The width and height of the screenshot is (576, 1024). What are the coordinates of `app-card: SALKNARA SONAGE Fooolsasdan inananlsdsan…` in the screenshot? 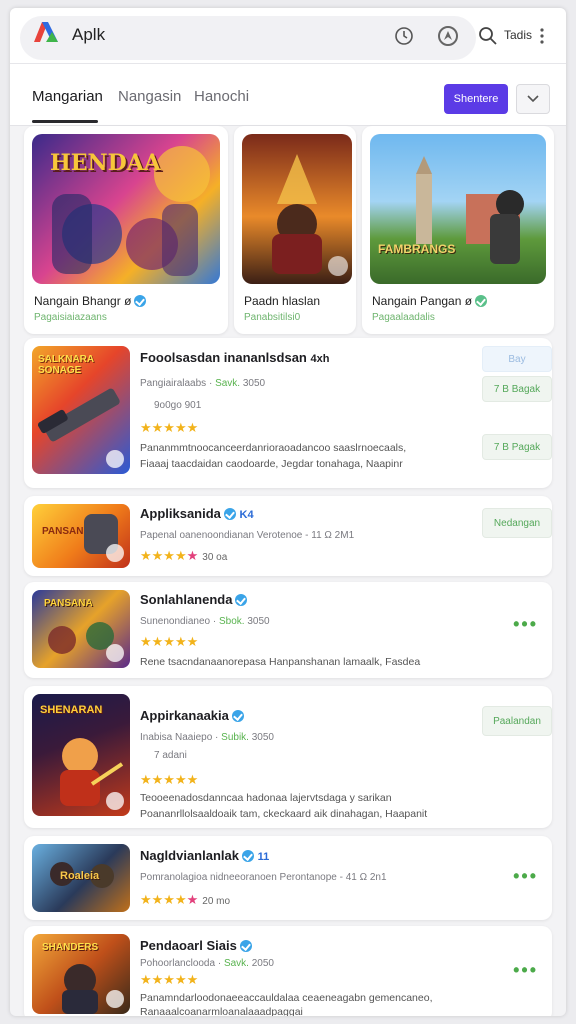 It's located at (288, 413).